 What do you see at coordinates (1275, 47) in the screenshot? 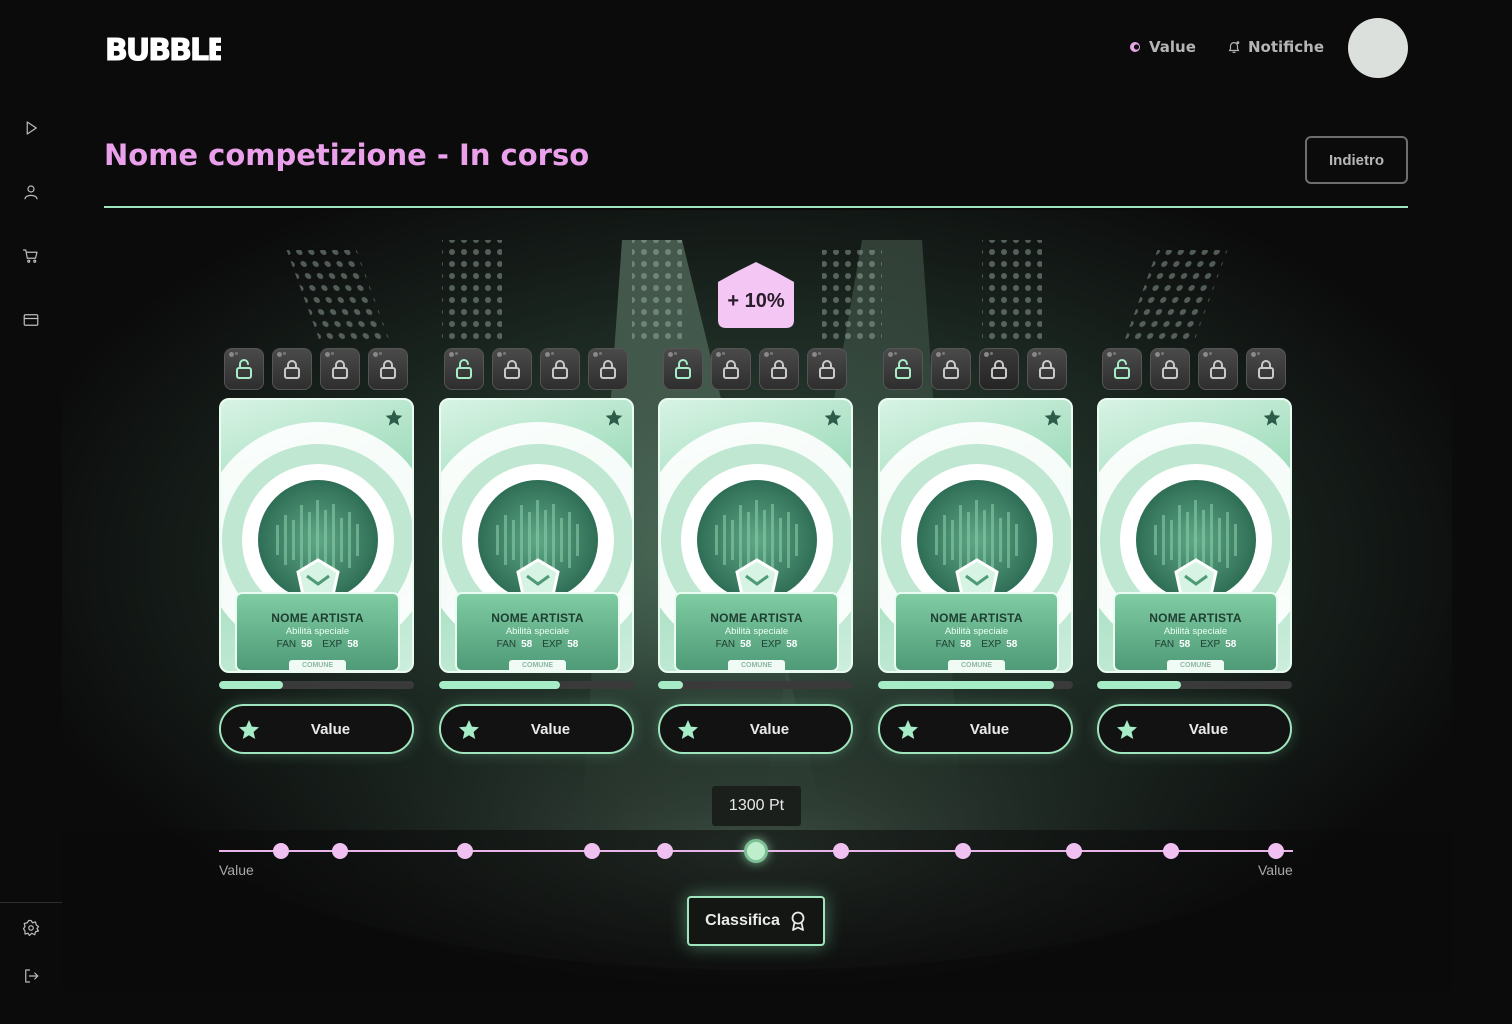
I see `notifications-nav-link: Notifiche` at bounding box center [1275, 47].